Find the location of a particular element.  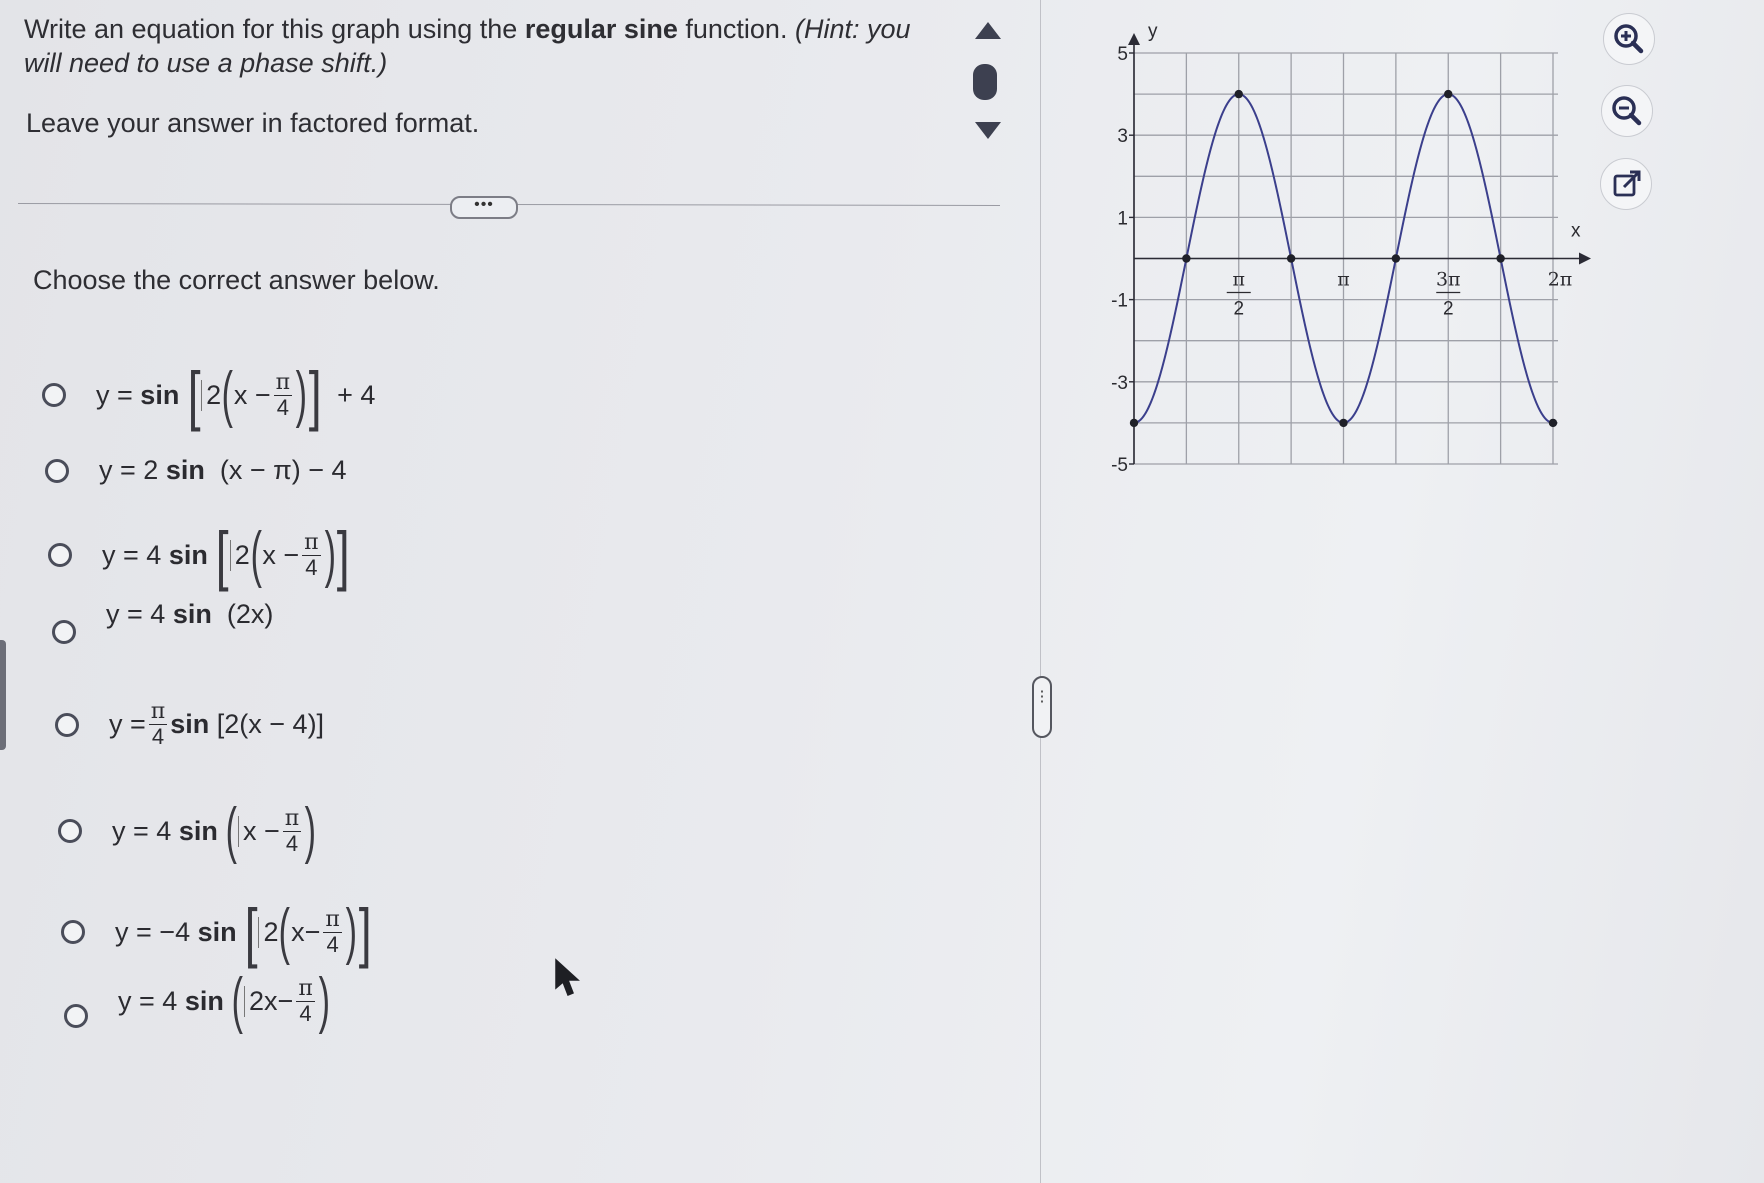

mouse-pointer-icon is located at coordinates (567, 977).